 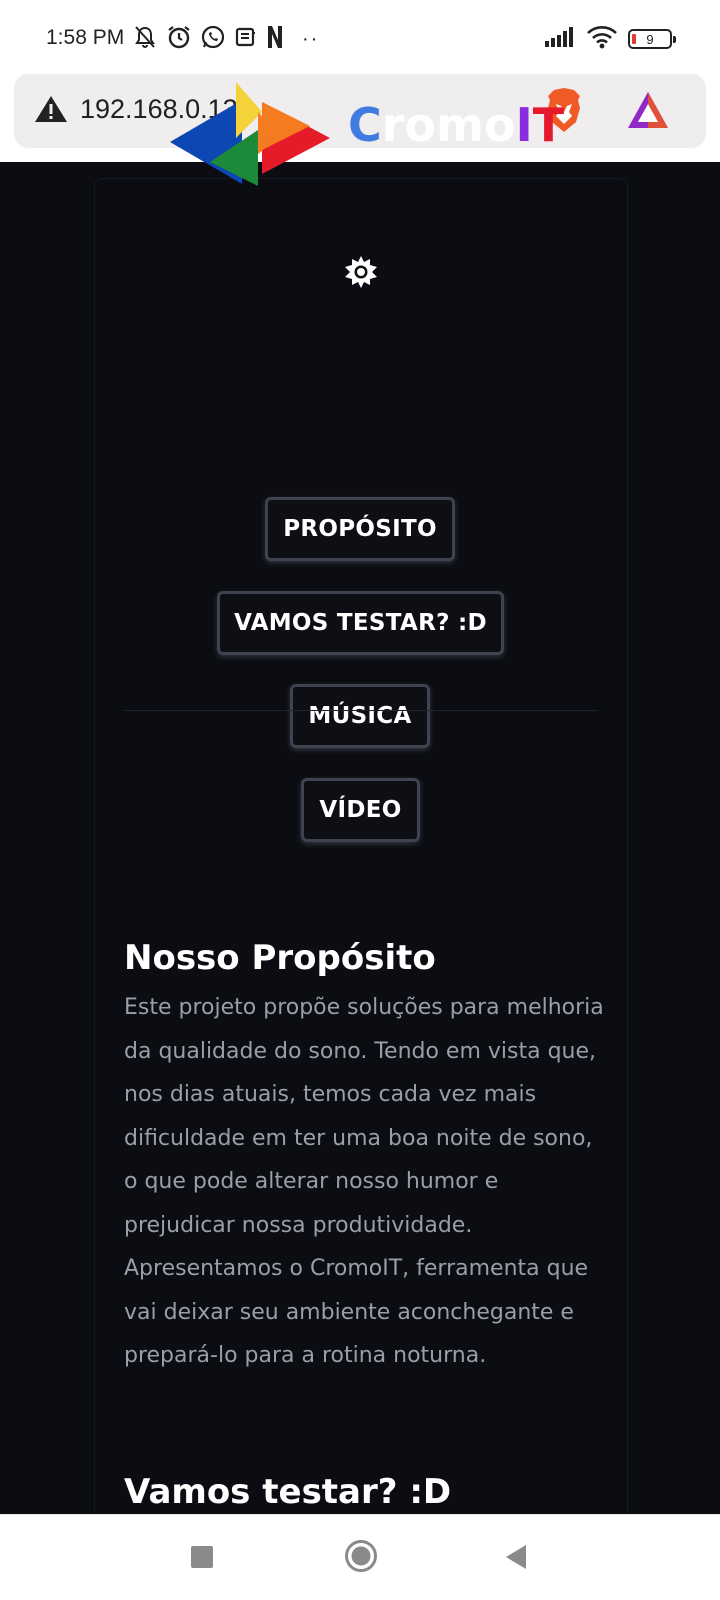 I want to click on logo-letter-c: C, so click(x=365, y=125).